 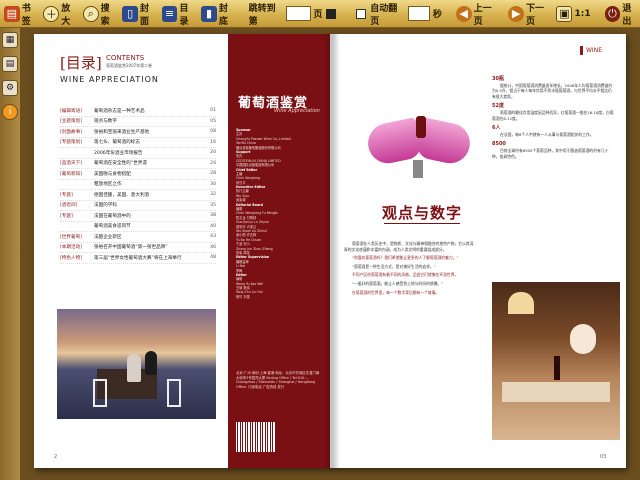 What do you see at coordinates (384, 15) in the screenshot?
I see `autoflip-label: 自动翻页` at bounding box center [384, 15].